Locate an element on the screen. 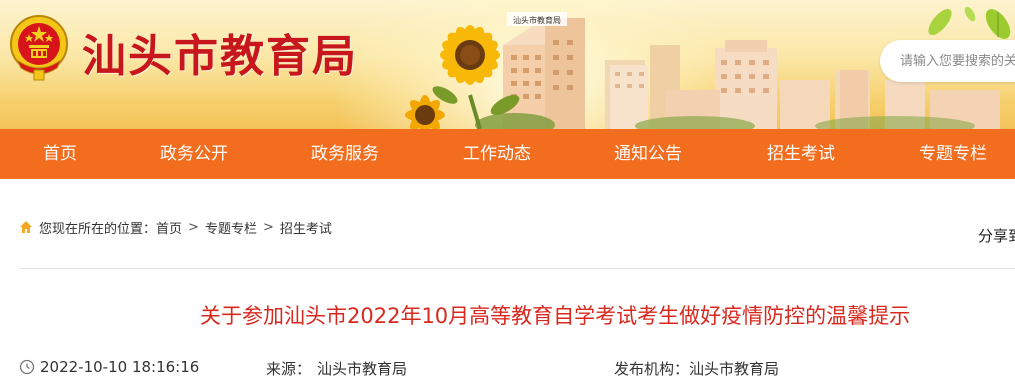 The image size is (1015, 381). breadcrumb-item-home: 首页 is located at coordinates (169, 227).